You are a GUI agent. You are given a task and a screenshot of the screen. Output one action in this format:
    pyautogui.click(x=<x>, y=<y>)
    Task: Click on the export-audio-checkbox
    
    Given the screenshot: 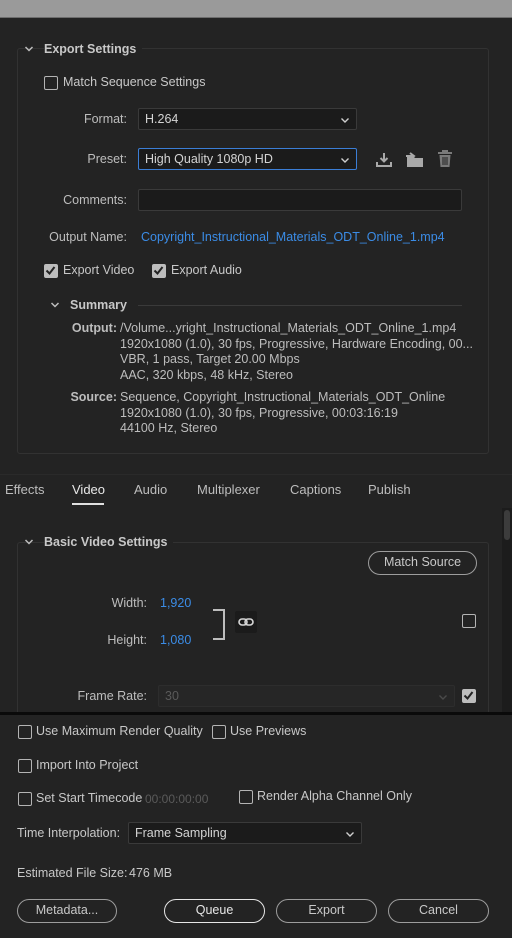 What is the action you would take?
    pyautogui.click(x=159, y=271)
    